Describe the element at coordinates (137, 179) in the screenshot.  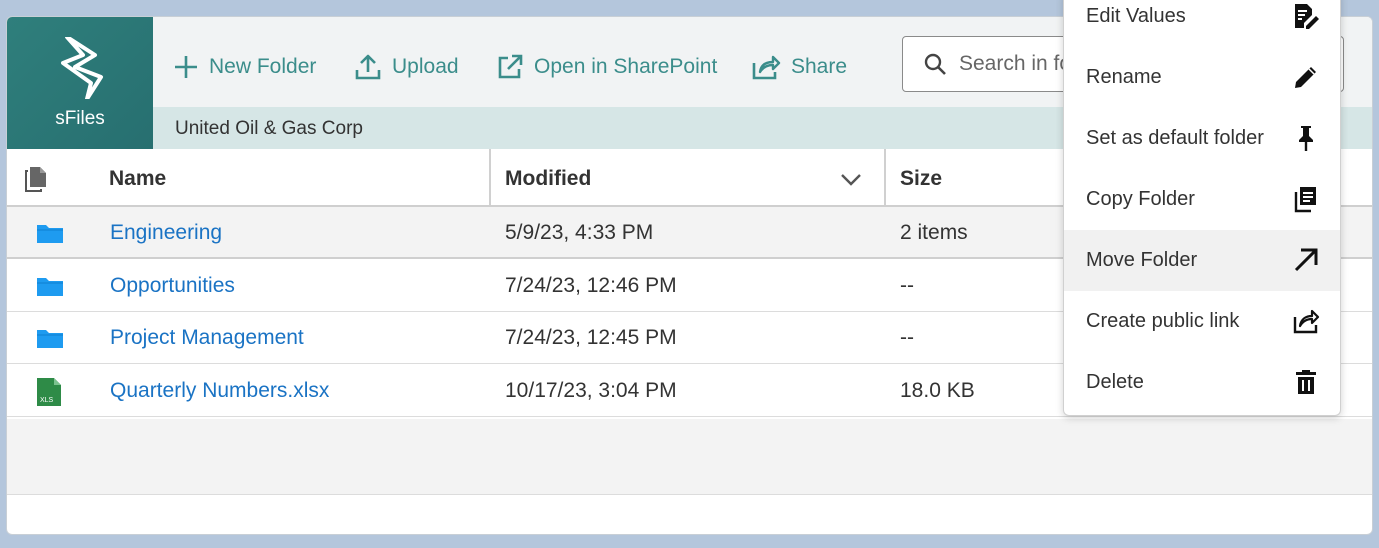
I see `column-header-name: Name` at that location.